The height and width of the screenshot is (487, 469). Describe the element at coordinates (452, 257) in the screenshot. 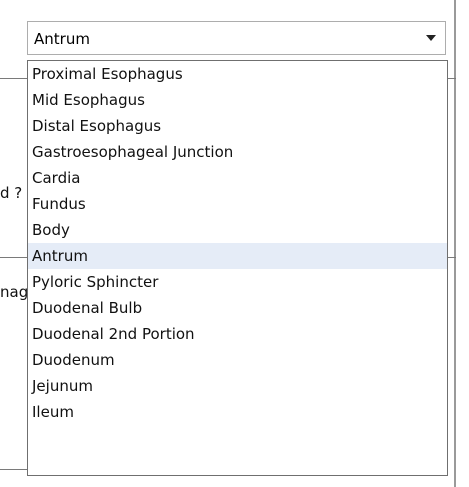

I see `background-divider-mid-right` at that location.